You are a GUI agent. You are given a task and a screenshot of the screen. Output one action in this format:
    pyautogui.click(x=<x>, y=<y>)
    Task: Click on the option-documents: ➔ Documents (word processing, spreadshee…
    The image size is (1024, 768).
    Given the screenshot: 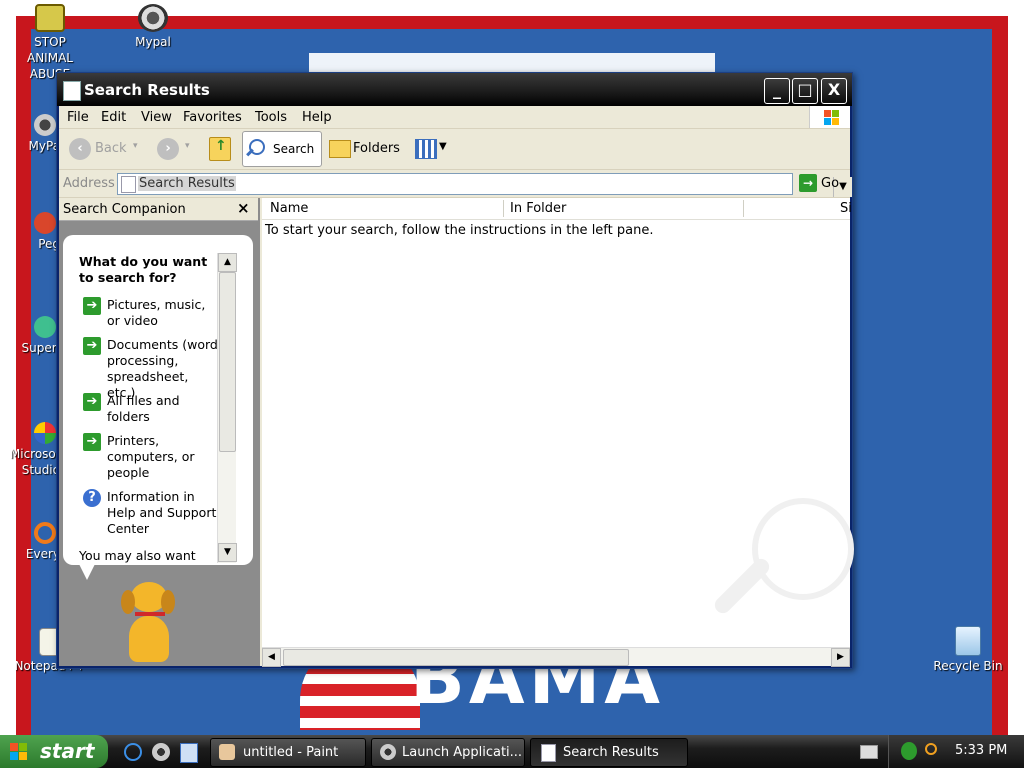 What is the action you would take?
    pyautogui.click(x=150, y=369)
    